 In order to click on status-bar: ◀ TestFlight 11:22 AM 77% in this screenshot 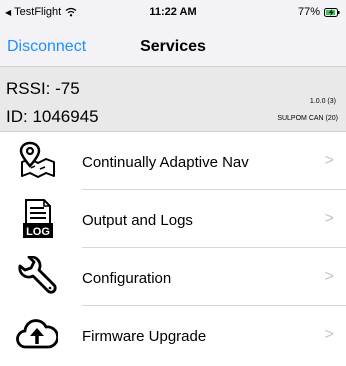, I will do `click(173, 11)`.